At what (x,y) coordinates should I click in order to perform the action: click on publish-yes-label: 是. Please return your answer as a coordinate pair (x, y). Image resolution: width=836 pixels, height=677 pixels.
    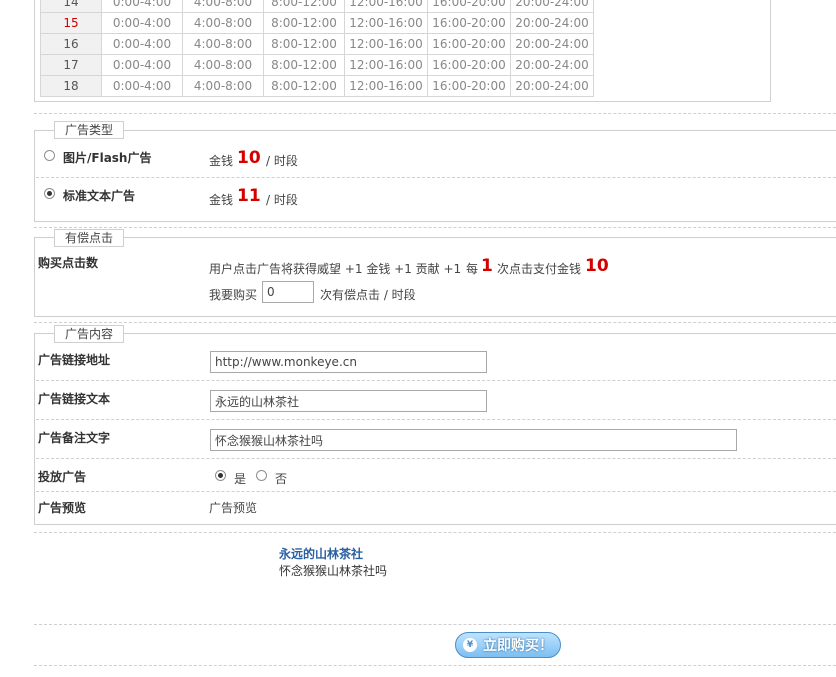
    Looking at the image, I should click on (240, 479).